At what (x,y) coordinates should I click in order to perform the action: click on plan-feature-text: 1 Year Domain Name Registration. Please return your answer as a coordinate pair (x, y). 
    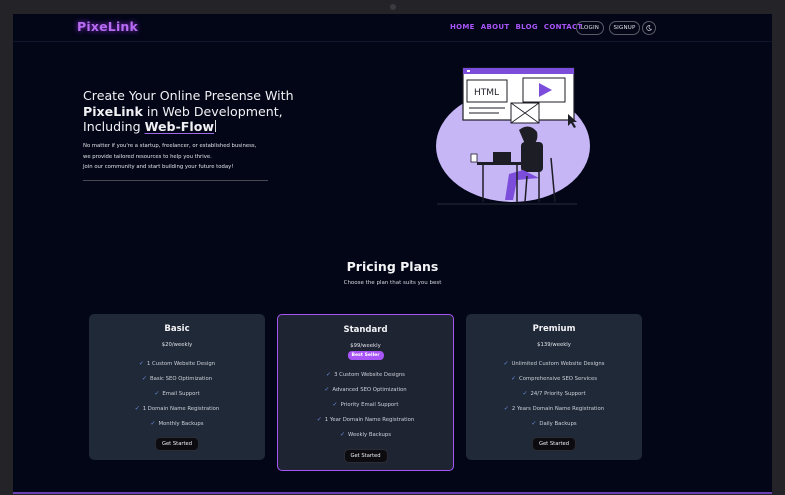
    Looking at the image, I should click on (369, 420).